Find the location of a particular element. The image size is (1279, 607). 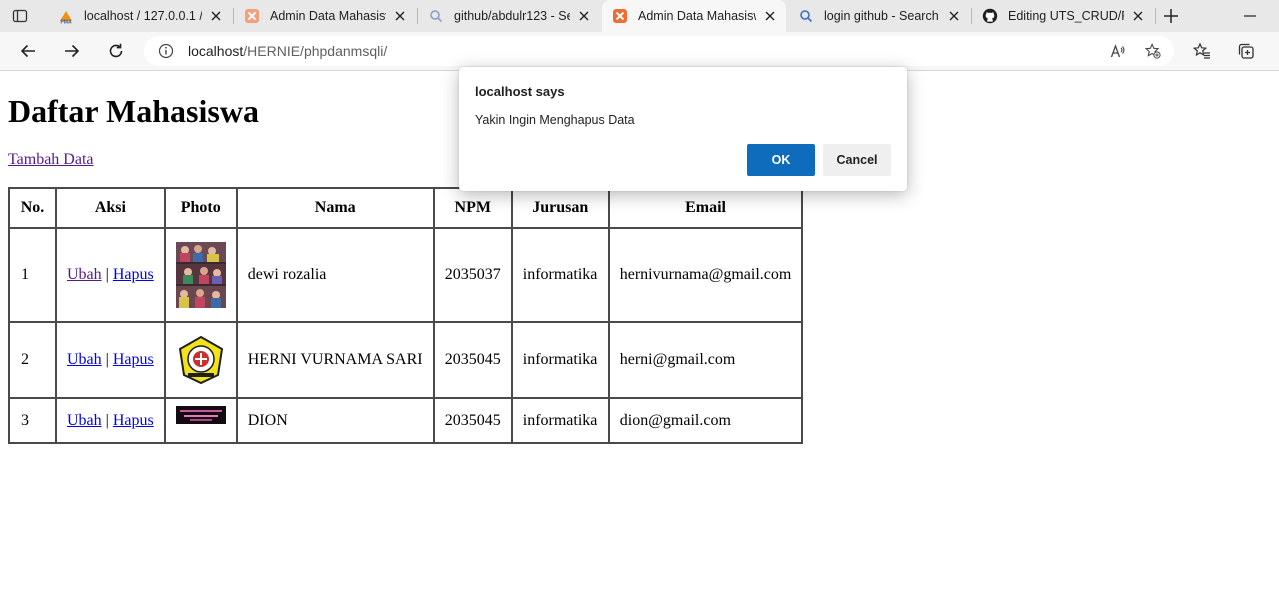

cell-no: 1 is located at coordinates (32, 275).